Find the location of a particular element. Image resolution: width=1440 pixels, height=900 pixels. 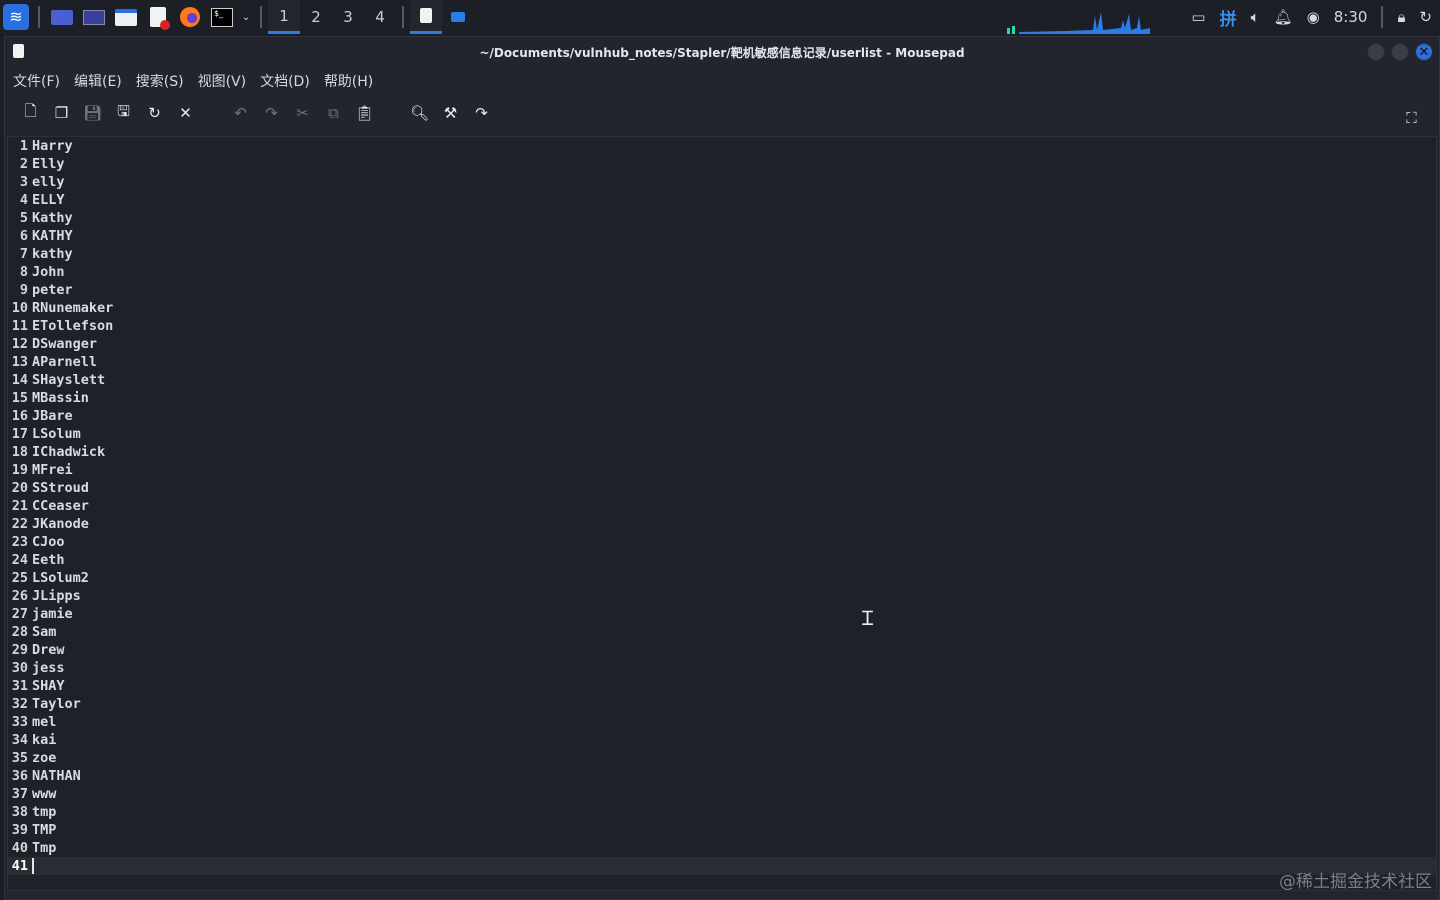

line-text: AParnell is located at coordinates (64, 362).